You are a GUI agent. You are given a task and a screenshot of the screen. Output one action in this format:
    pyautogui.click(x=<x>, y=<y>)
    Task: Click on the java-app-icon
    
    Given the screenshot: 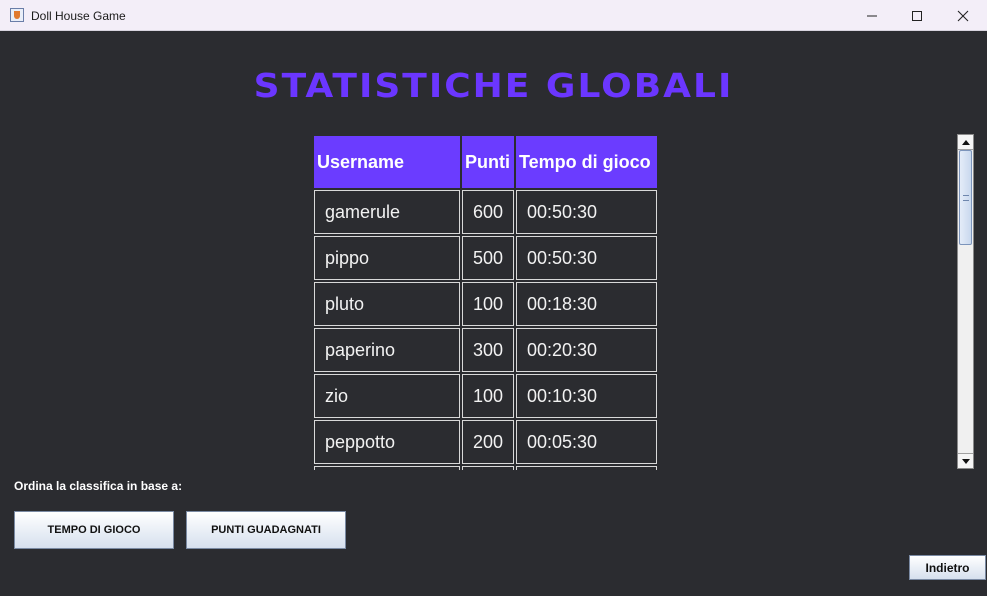 What is the action you would take?
    pyautogui.click(x=17, y=15)
    